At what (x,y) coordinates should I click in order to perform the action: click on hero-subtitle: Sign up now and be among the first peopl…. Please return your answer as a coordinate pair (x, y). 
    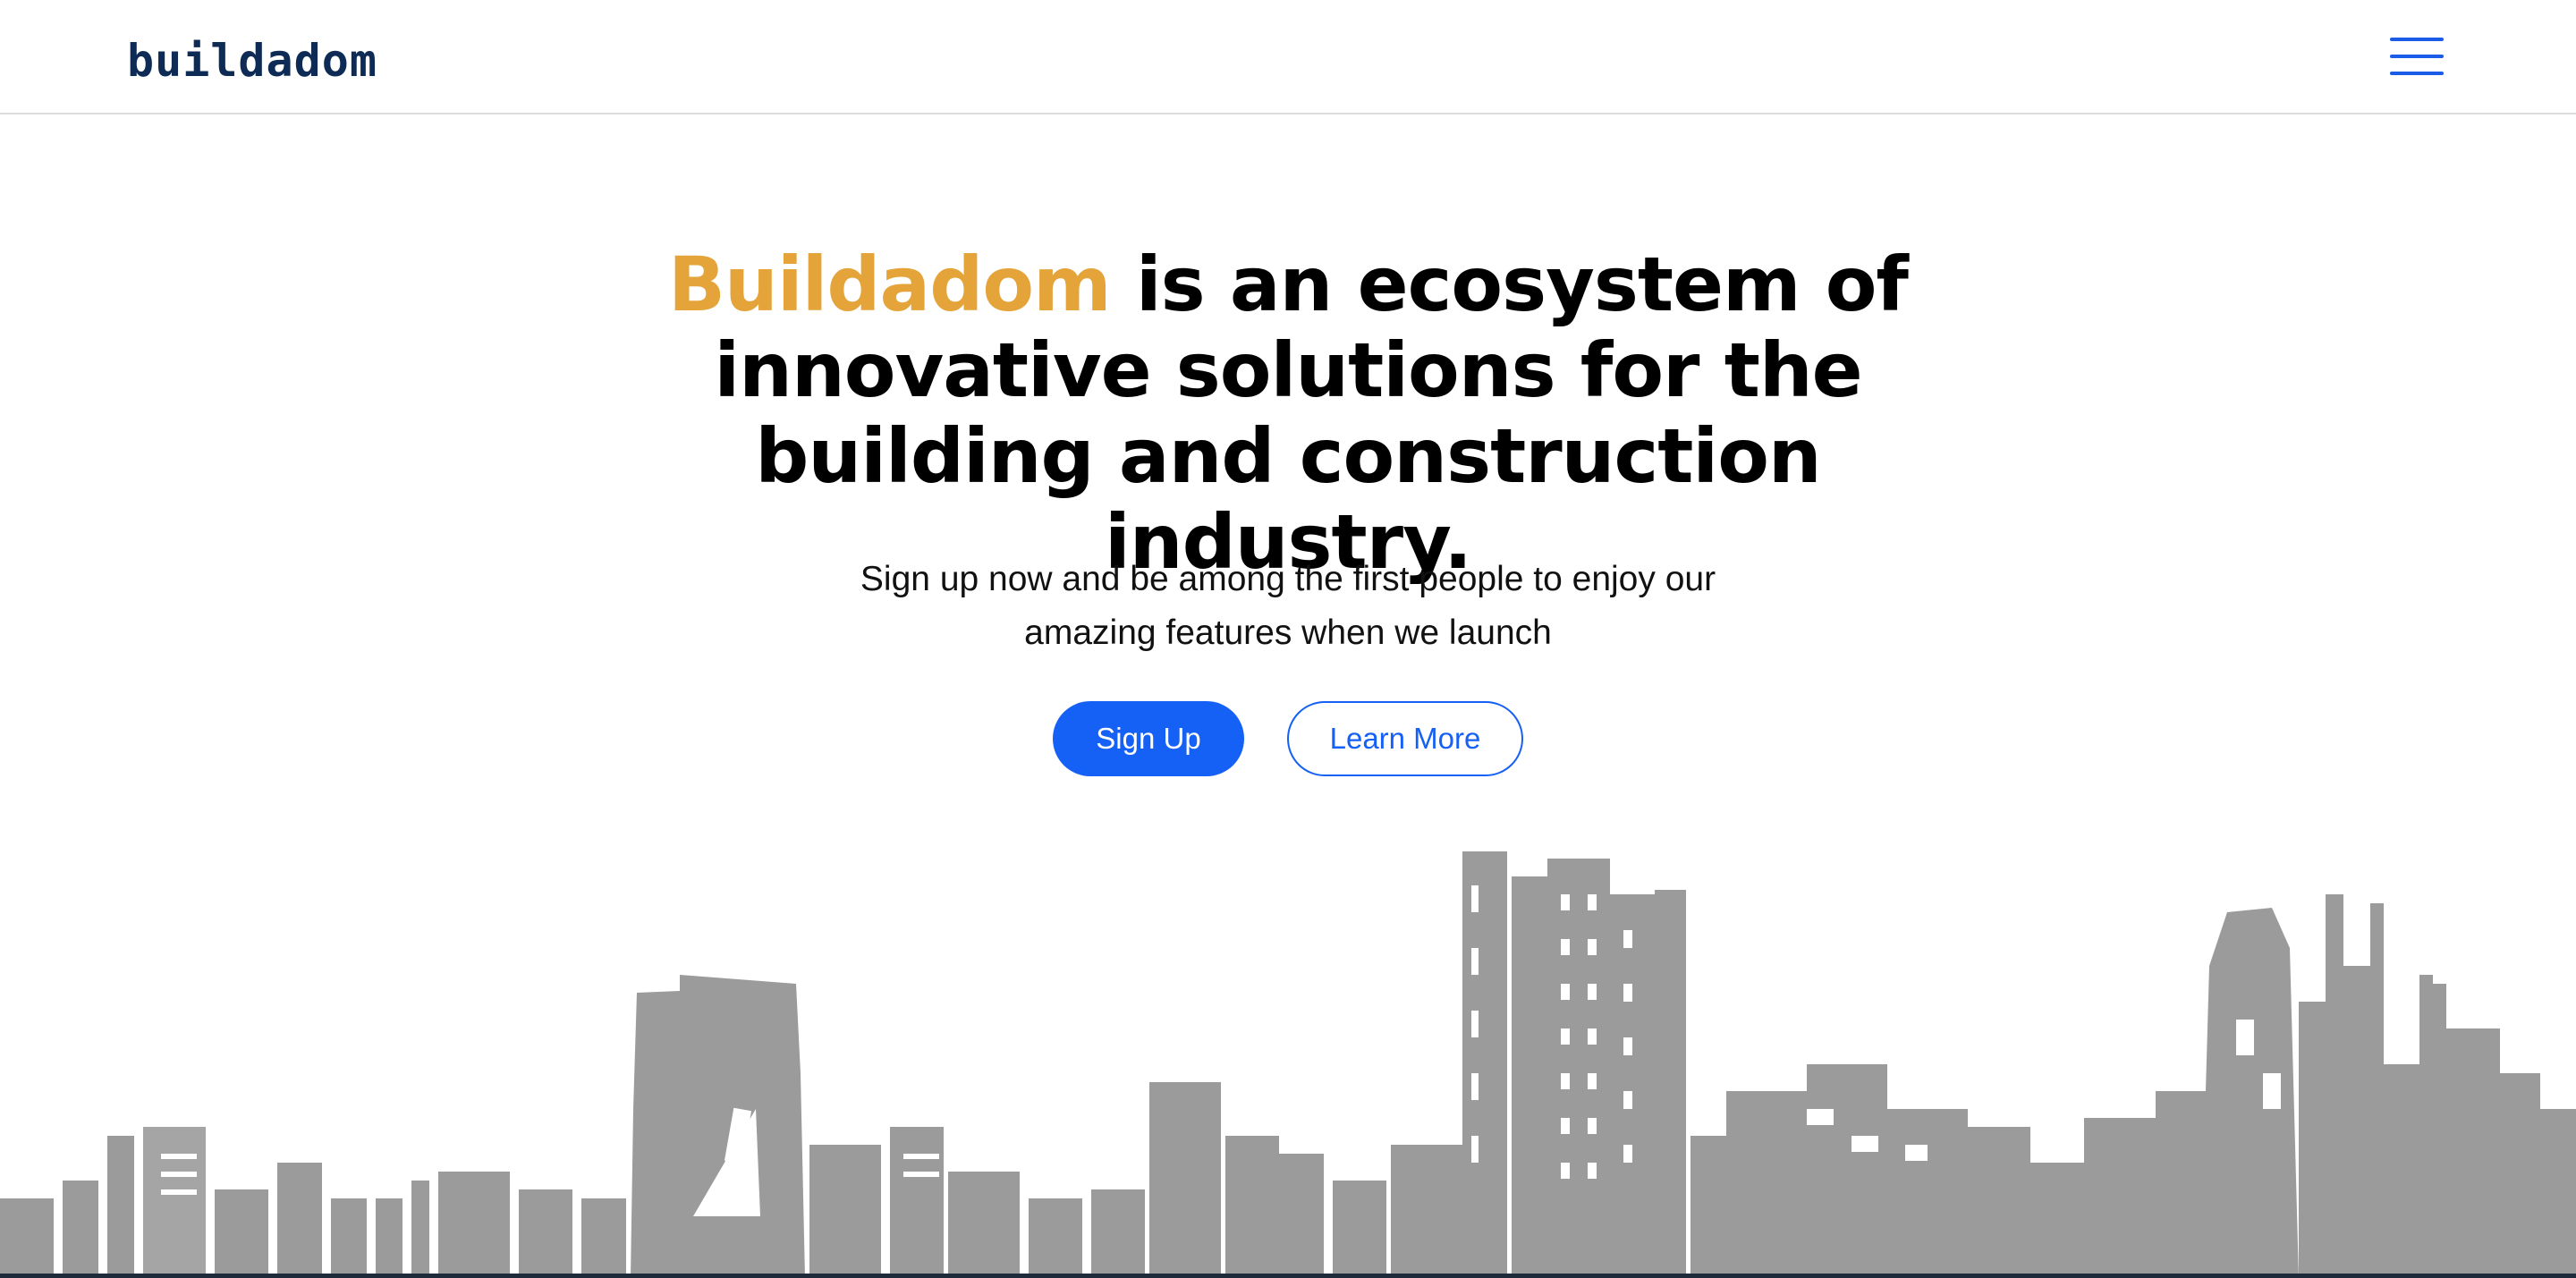
    Looking at the image, I should click on (1288, 606).